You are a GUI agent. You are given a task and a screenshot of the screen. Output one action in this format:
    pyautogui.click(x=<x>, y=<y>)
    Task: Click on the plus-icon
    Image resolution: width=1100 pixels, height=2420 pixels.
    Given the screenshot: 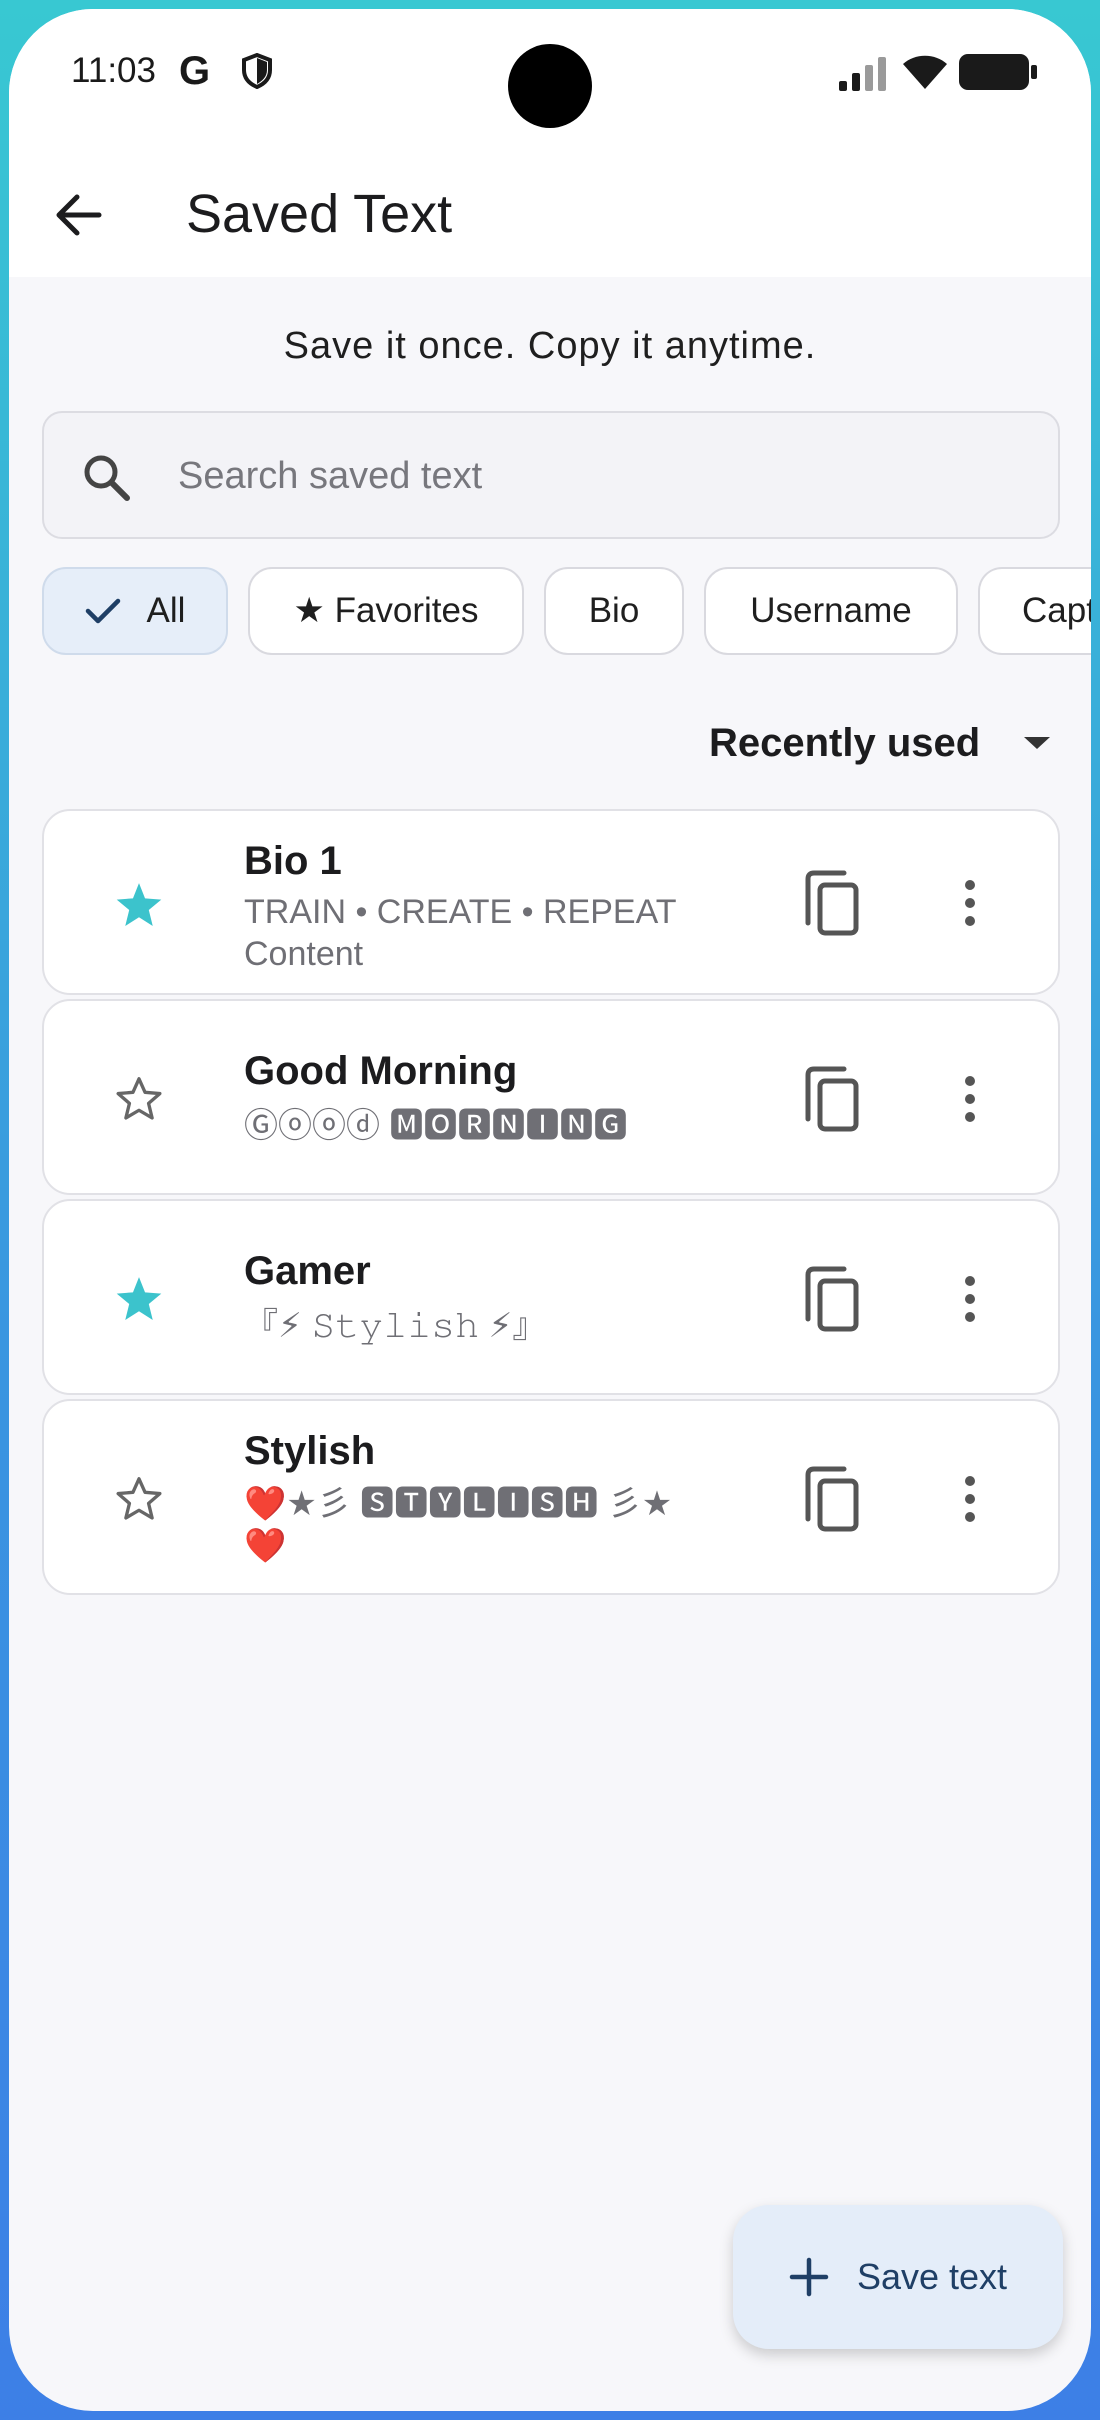 What is the action you would take?
    pyautogui.click(x=809, y=2277)
    